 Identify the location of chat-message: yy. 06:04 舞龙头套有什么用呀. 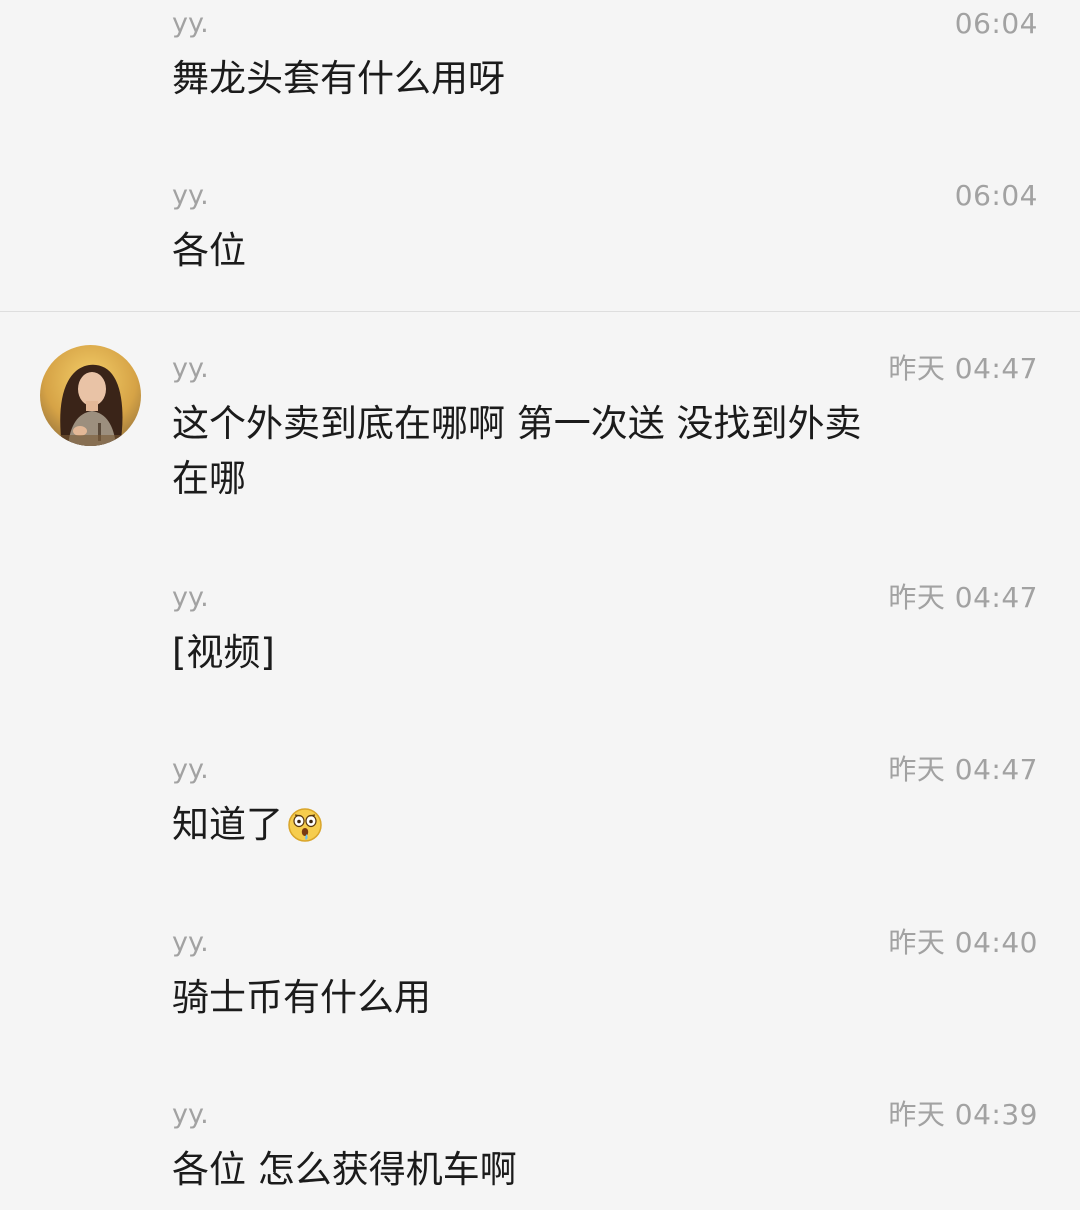
(540, 67).